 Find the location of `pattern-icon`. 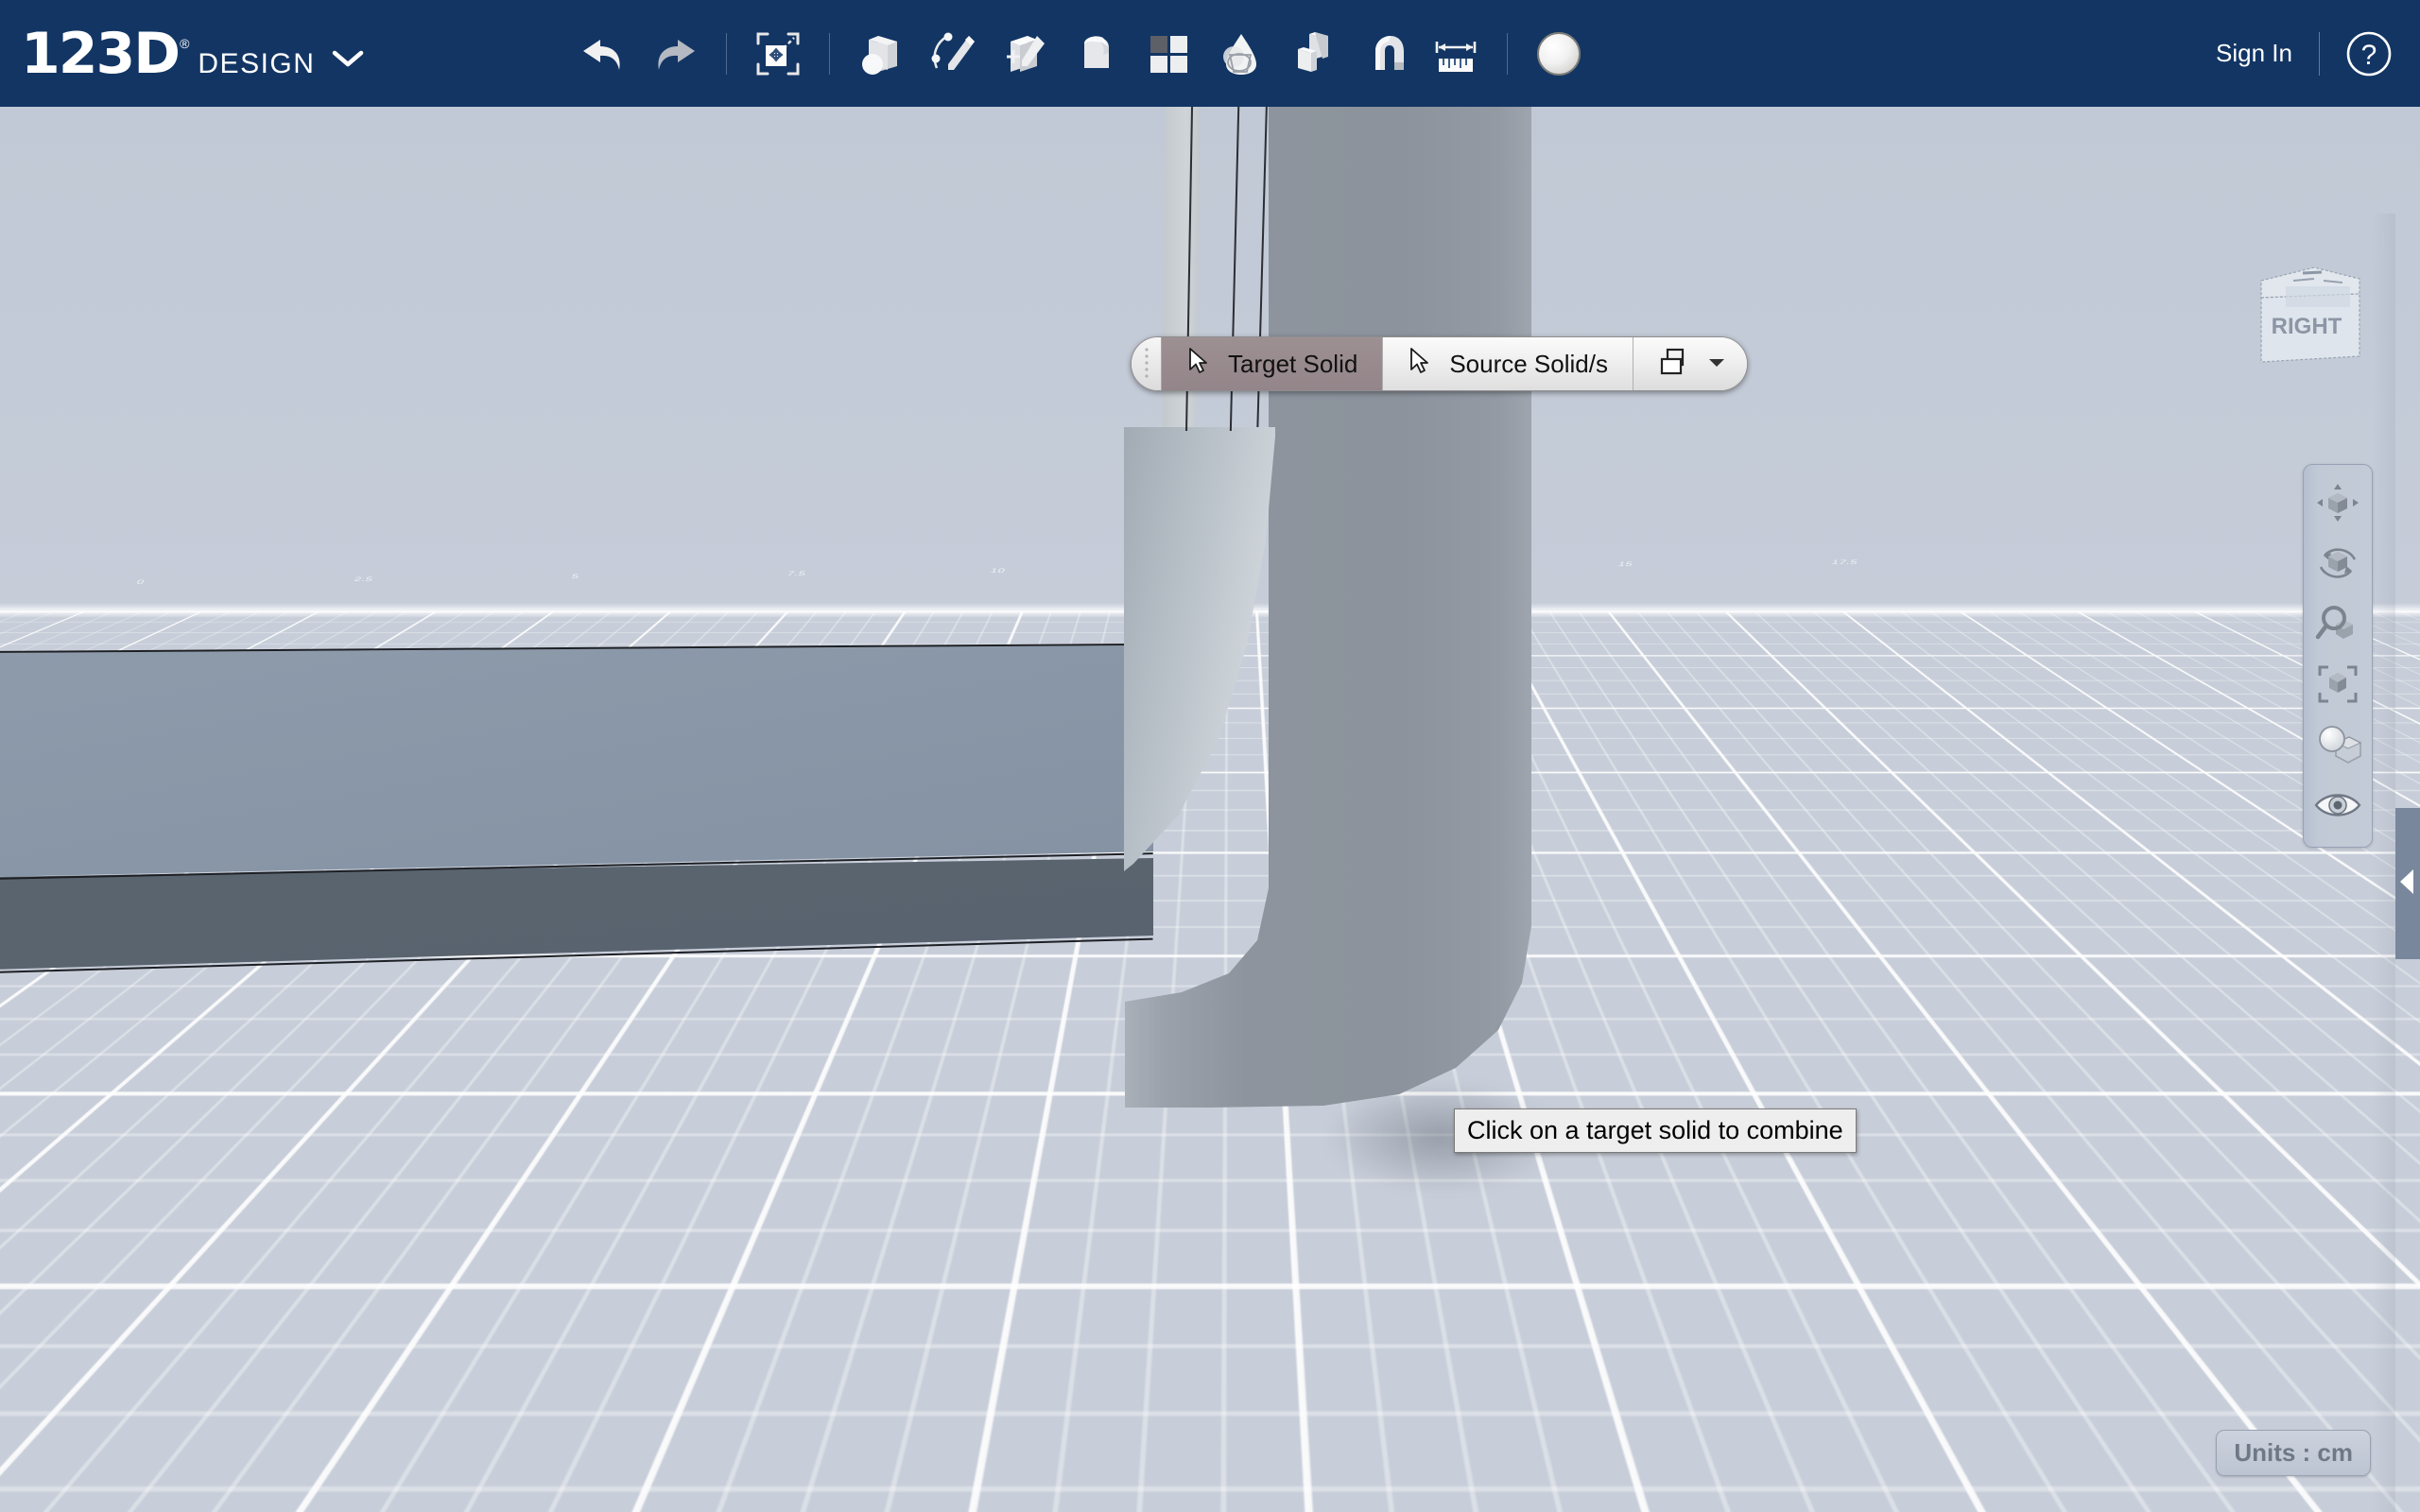

pattern-icon is located at coordinates (1168, 54).